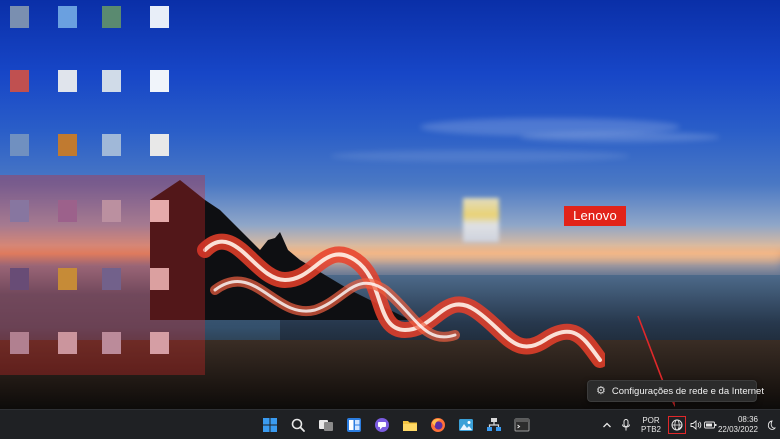  I want to click on taskbar: POR PTB2 08:36 22/03/2022, so click(390, 424).